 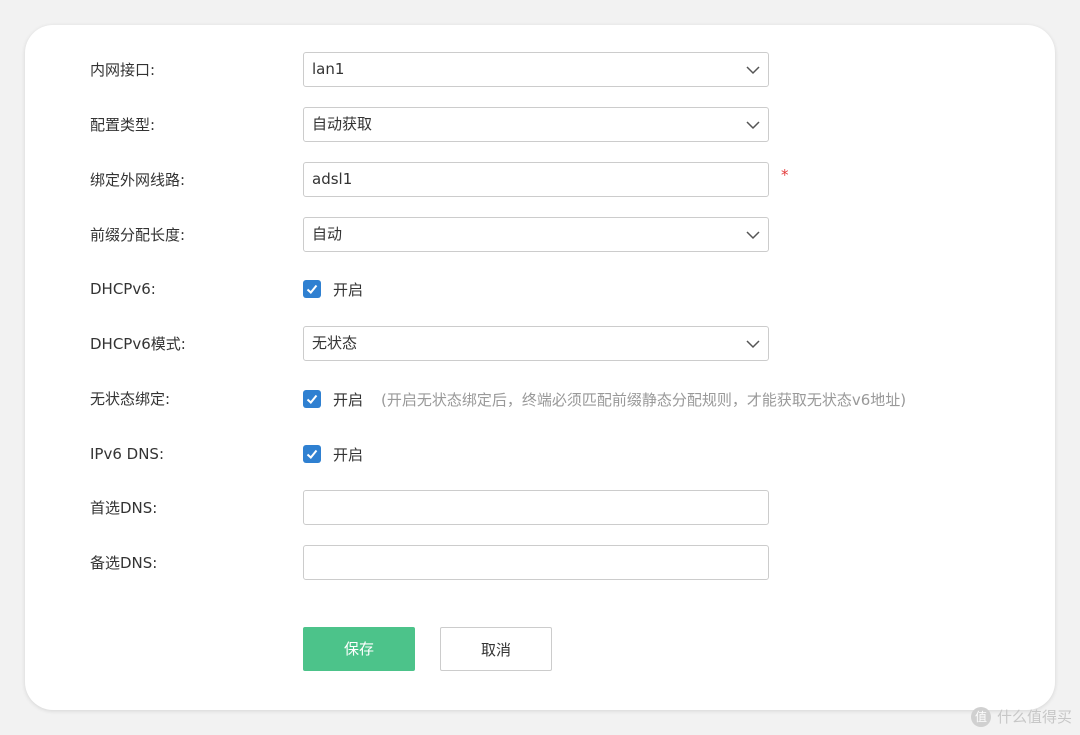 I want to click on wan-binding-value: adsl1, so click(x=332, y=179).